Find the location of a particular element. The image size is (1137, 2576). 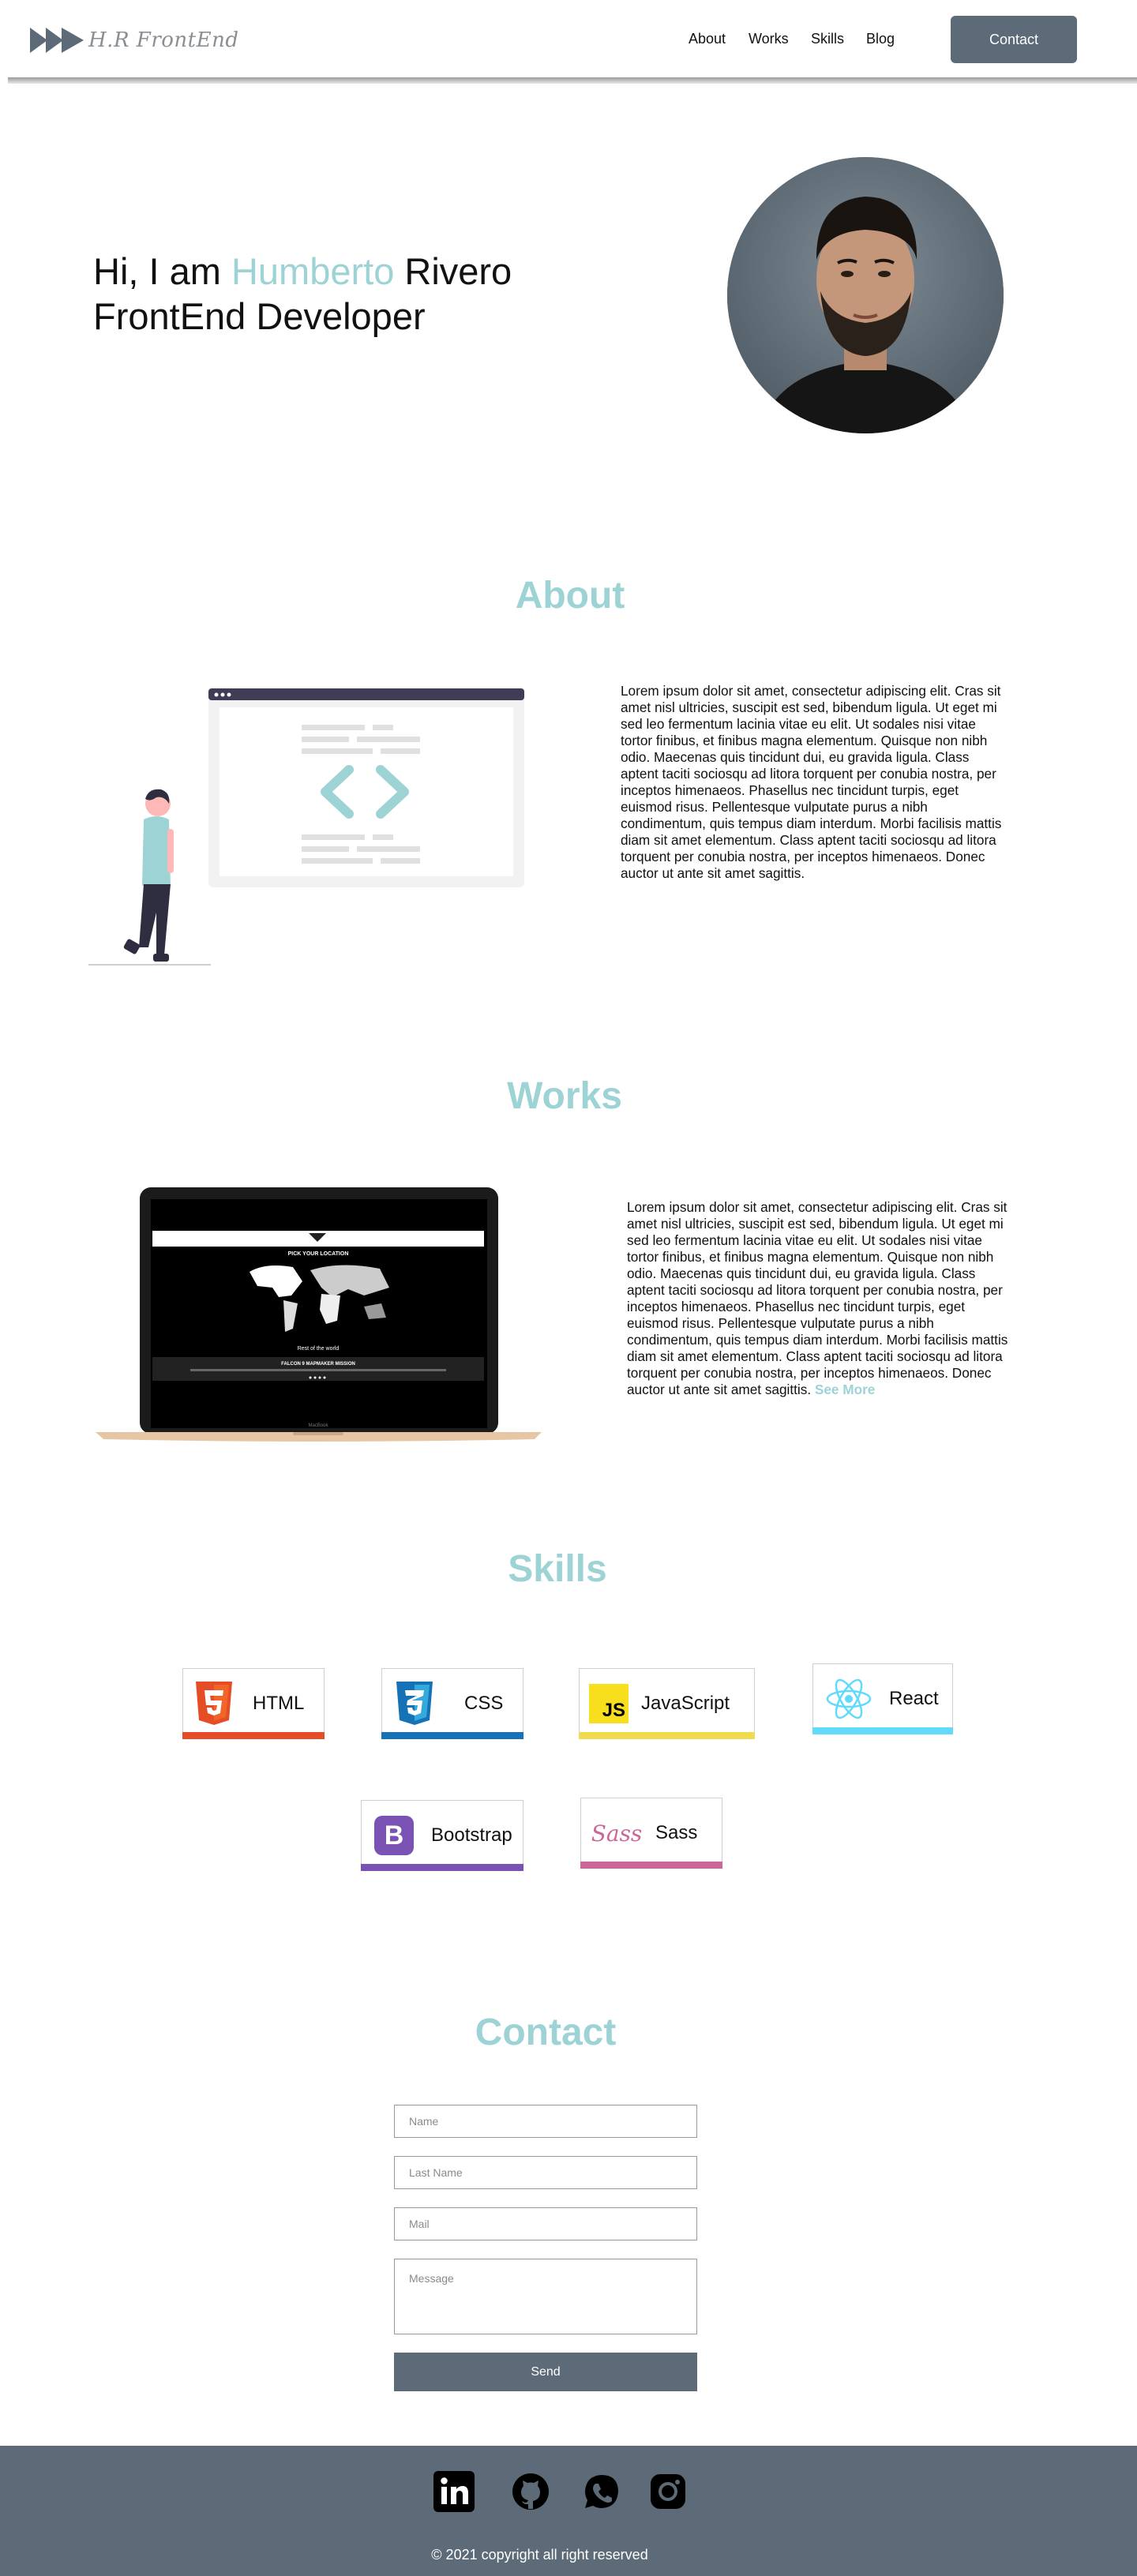

skill-bar-bootstrap is located at coordinates (442, 1868).